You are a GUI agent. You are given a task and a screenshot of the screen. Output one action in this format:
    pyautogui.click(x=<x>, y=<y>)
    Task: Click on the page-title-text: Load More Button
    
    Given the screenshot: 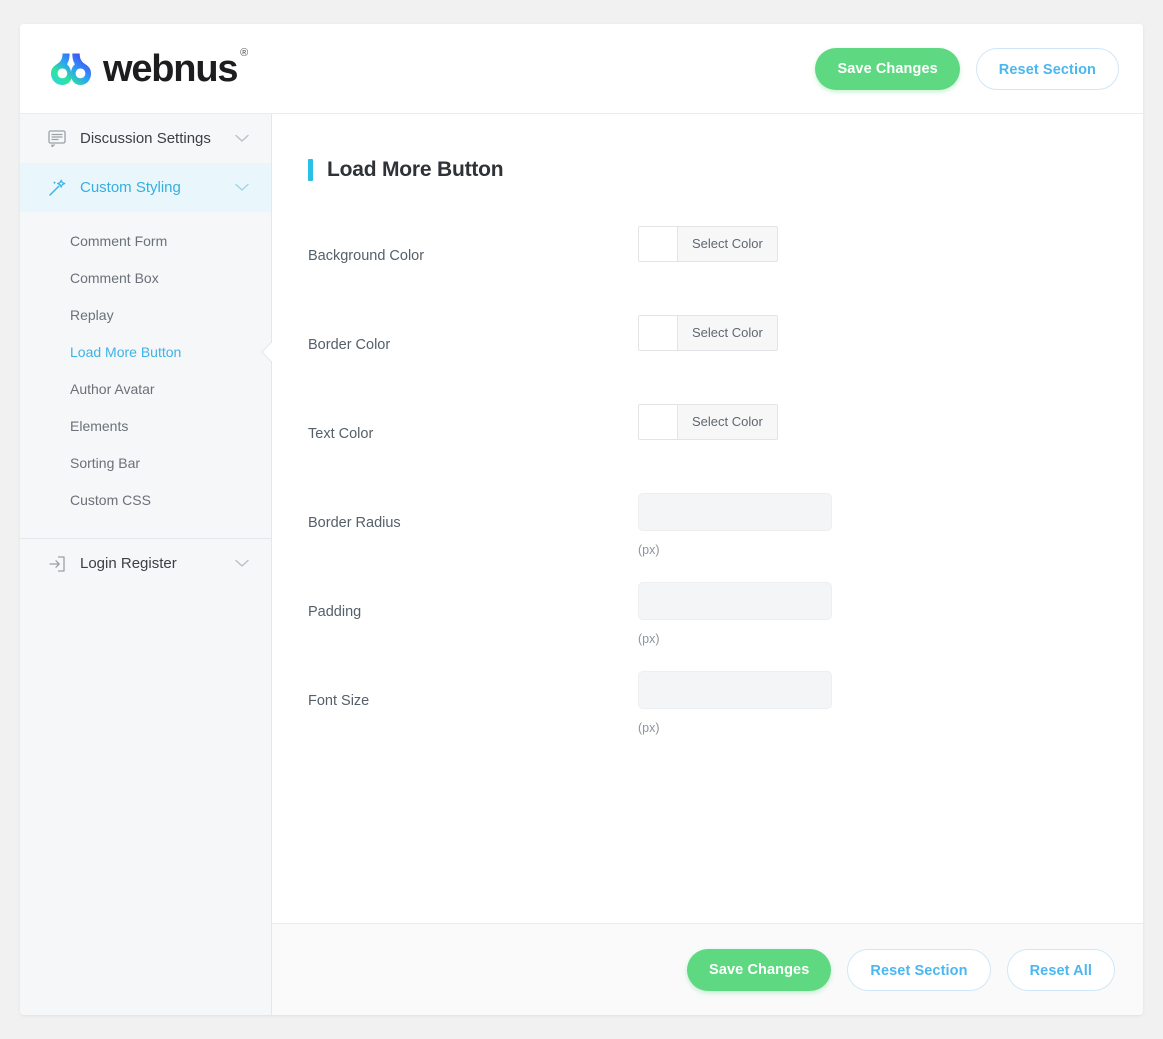 What is the action you would take?
    pyautogui.click(x=415, y=169)
    